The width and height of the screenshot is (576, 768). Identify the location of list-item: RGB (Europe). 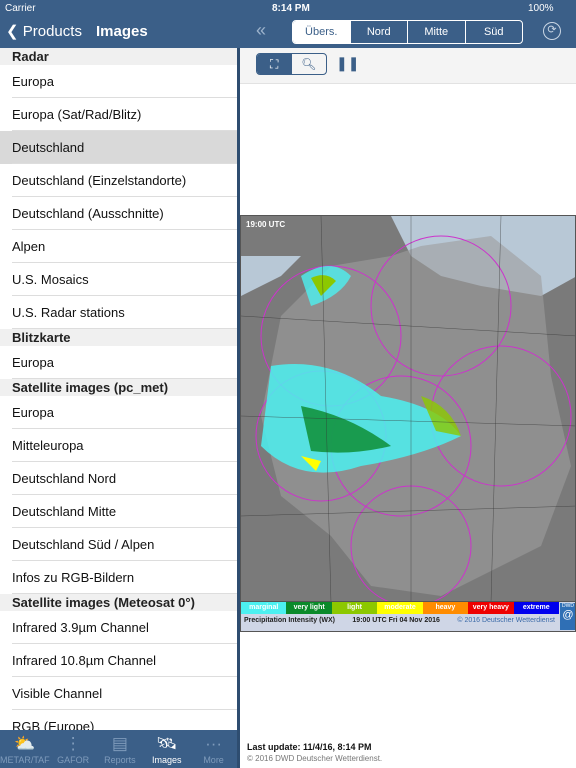
(118, 720).